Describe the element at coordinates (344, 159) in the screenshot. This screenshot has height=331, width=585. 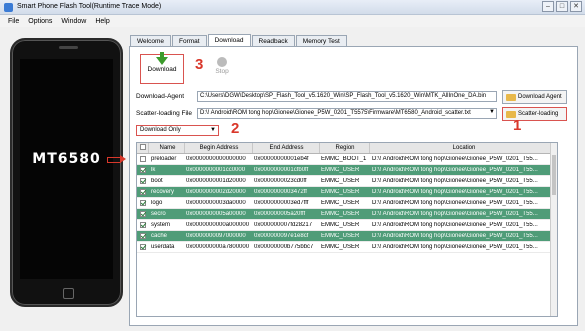
I see `cell-region: EMMC_BOOT_1` at that location.